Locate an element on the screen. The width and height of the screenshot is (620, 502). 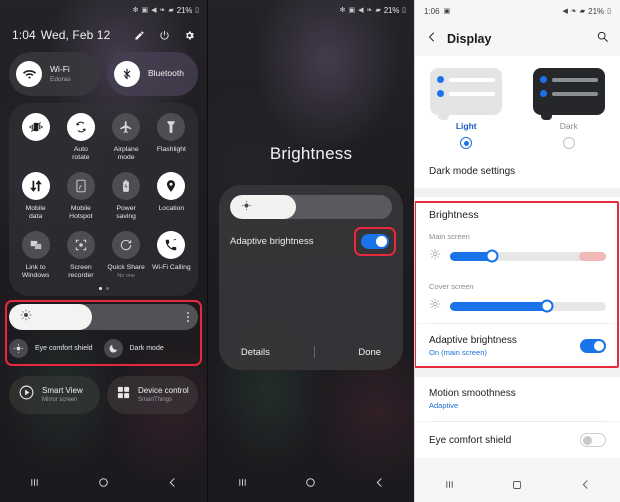
battery-icon: ▯ is located at coordinates (404, 10).